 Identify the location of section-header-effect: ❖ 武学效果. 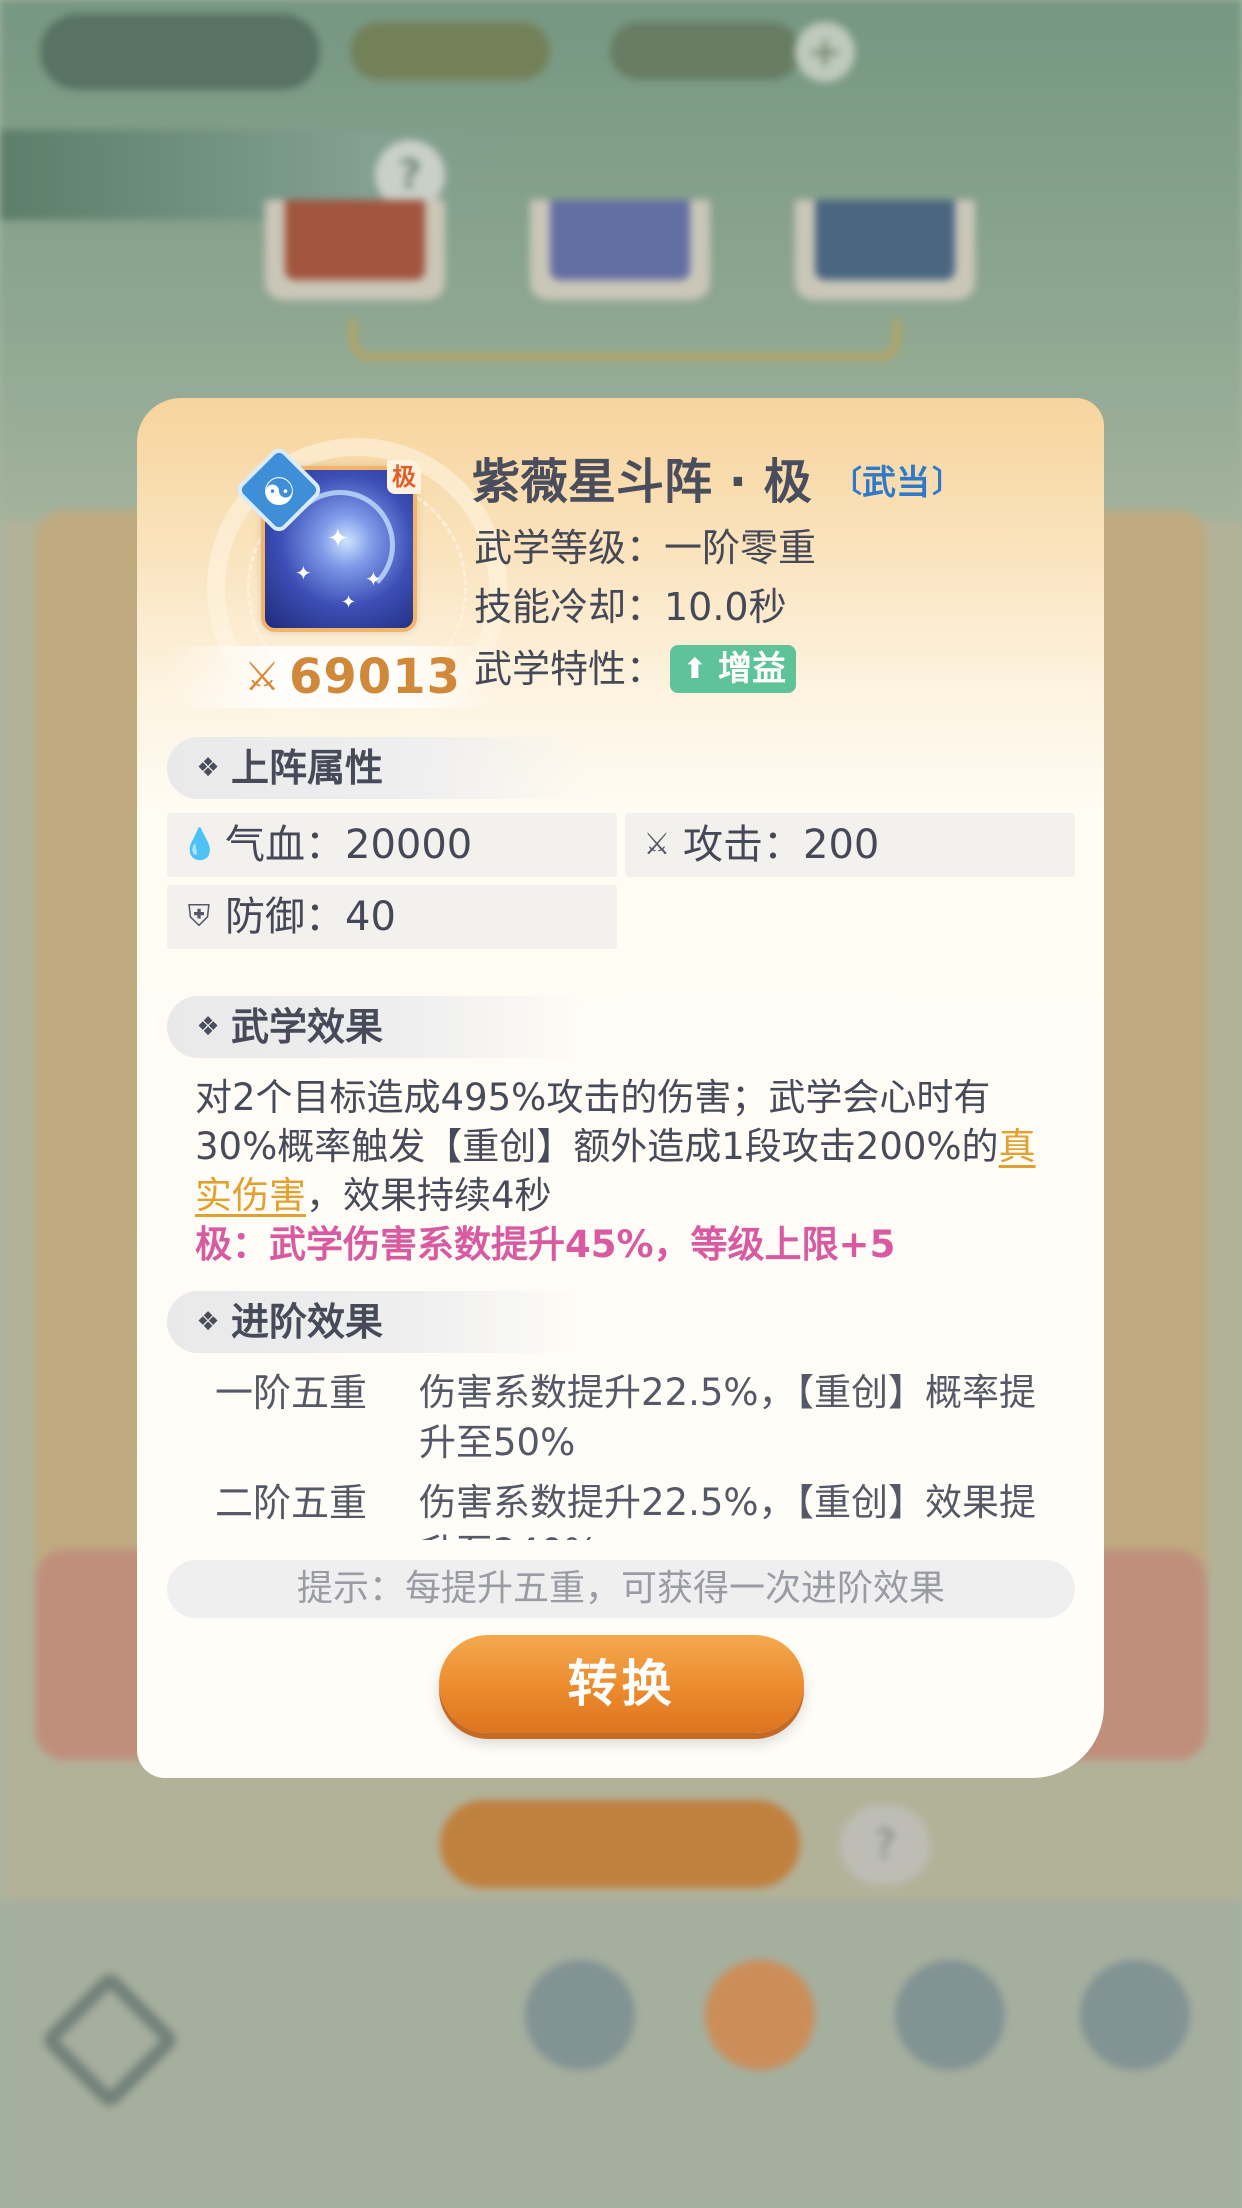
(377, 1027).